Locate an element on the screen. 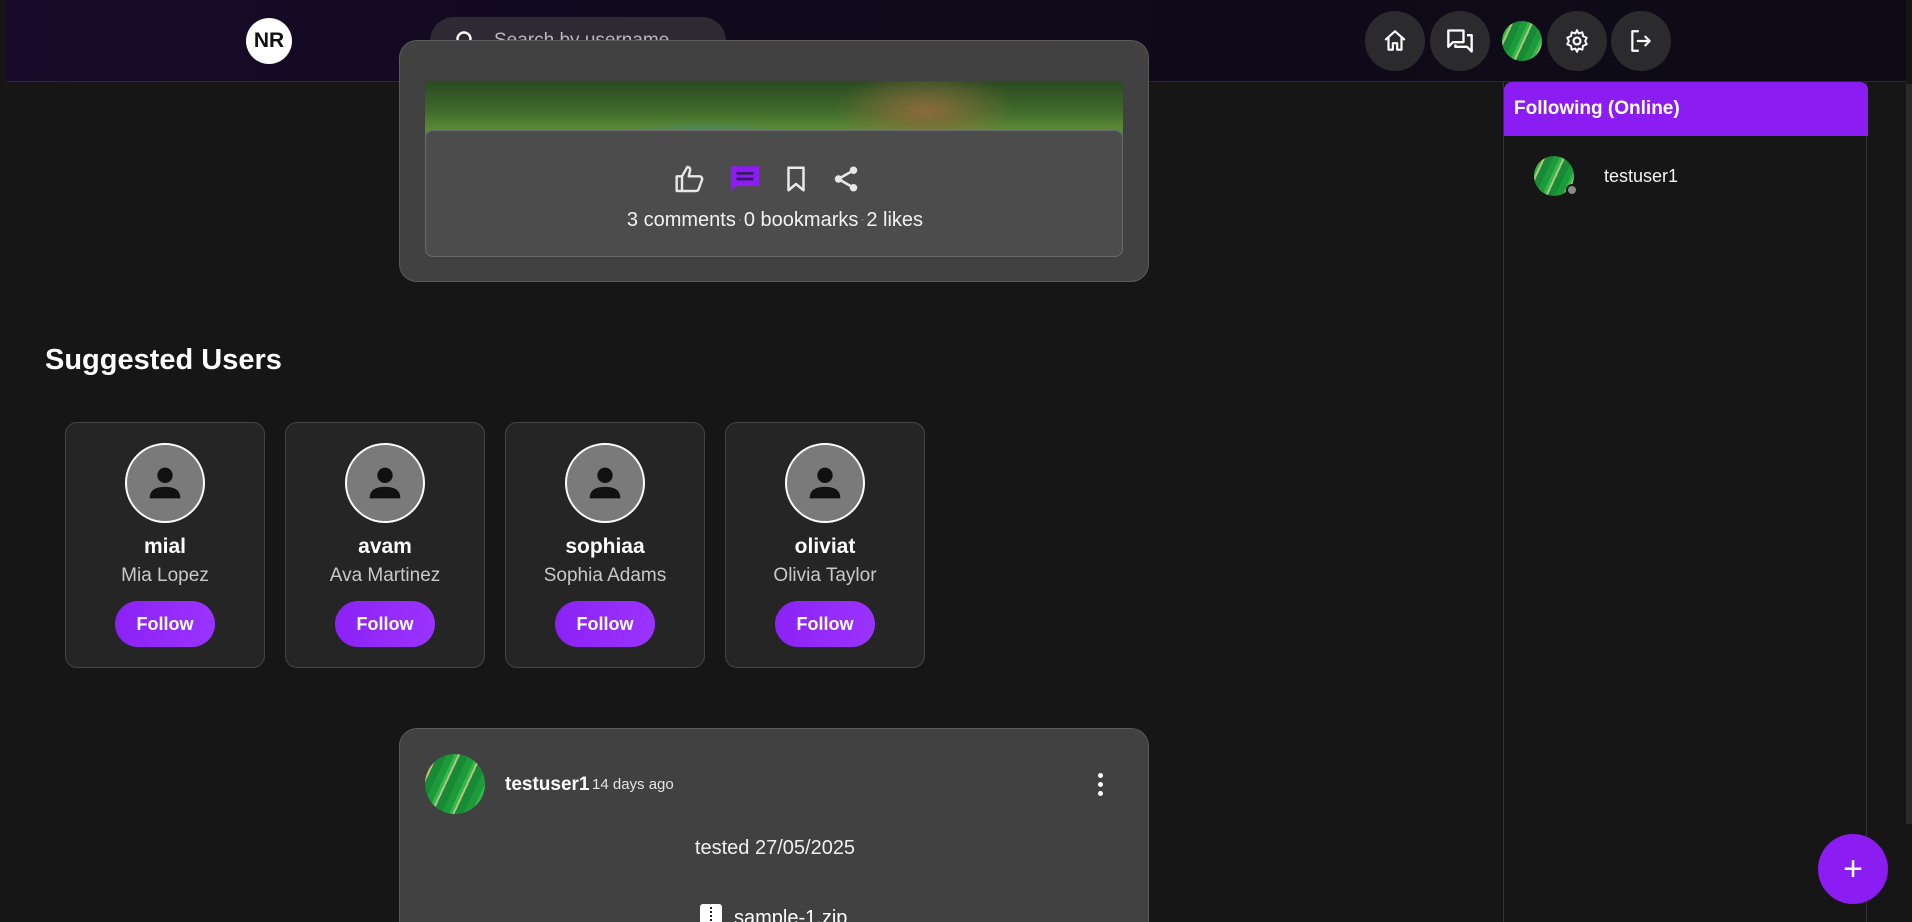 This screenshot has width=1912, height=922. profile-avatar is located at coordinates (1522, 41).